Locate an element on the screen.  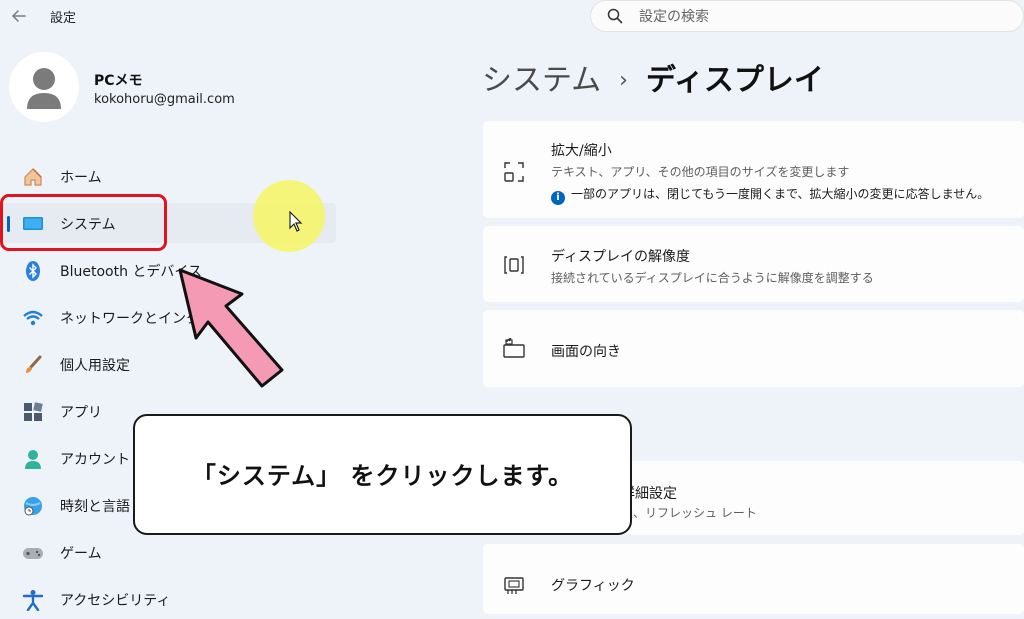
resolution-card: ディスプレイの解像度 接続されているディスプレイに合うように解像度を調整する is located at coordinates (753, 264).